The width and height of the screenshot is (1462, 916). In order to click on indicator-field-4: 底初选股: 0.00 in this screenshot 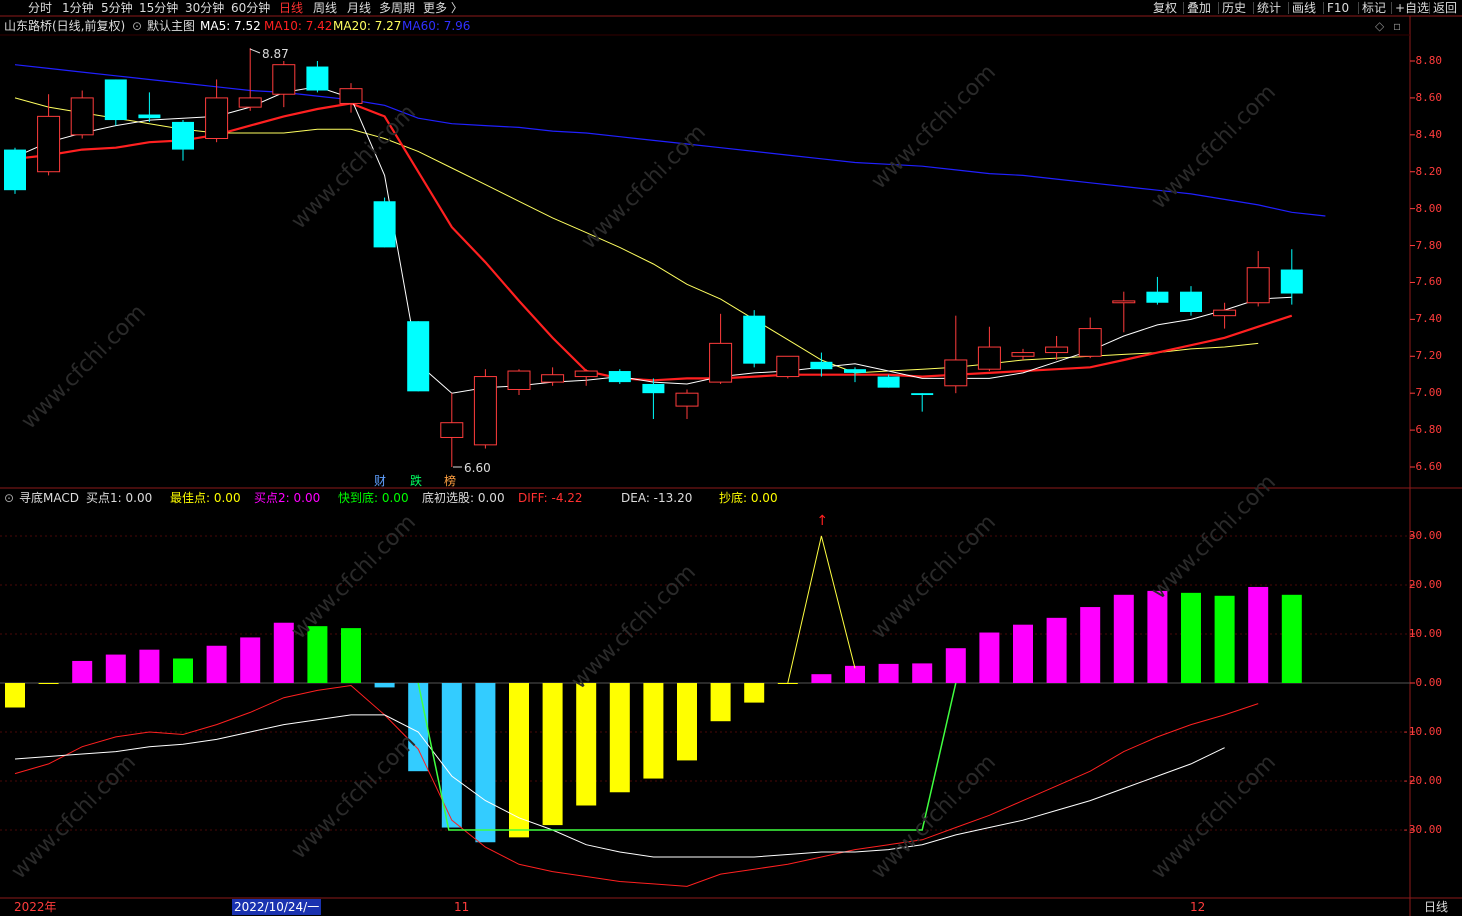, I will do `click(463, 498)`.